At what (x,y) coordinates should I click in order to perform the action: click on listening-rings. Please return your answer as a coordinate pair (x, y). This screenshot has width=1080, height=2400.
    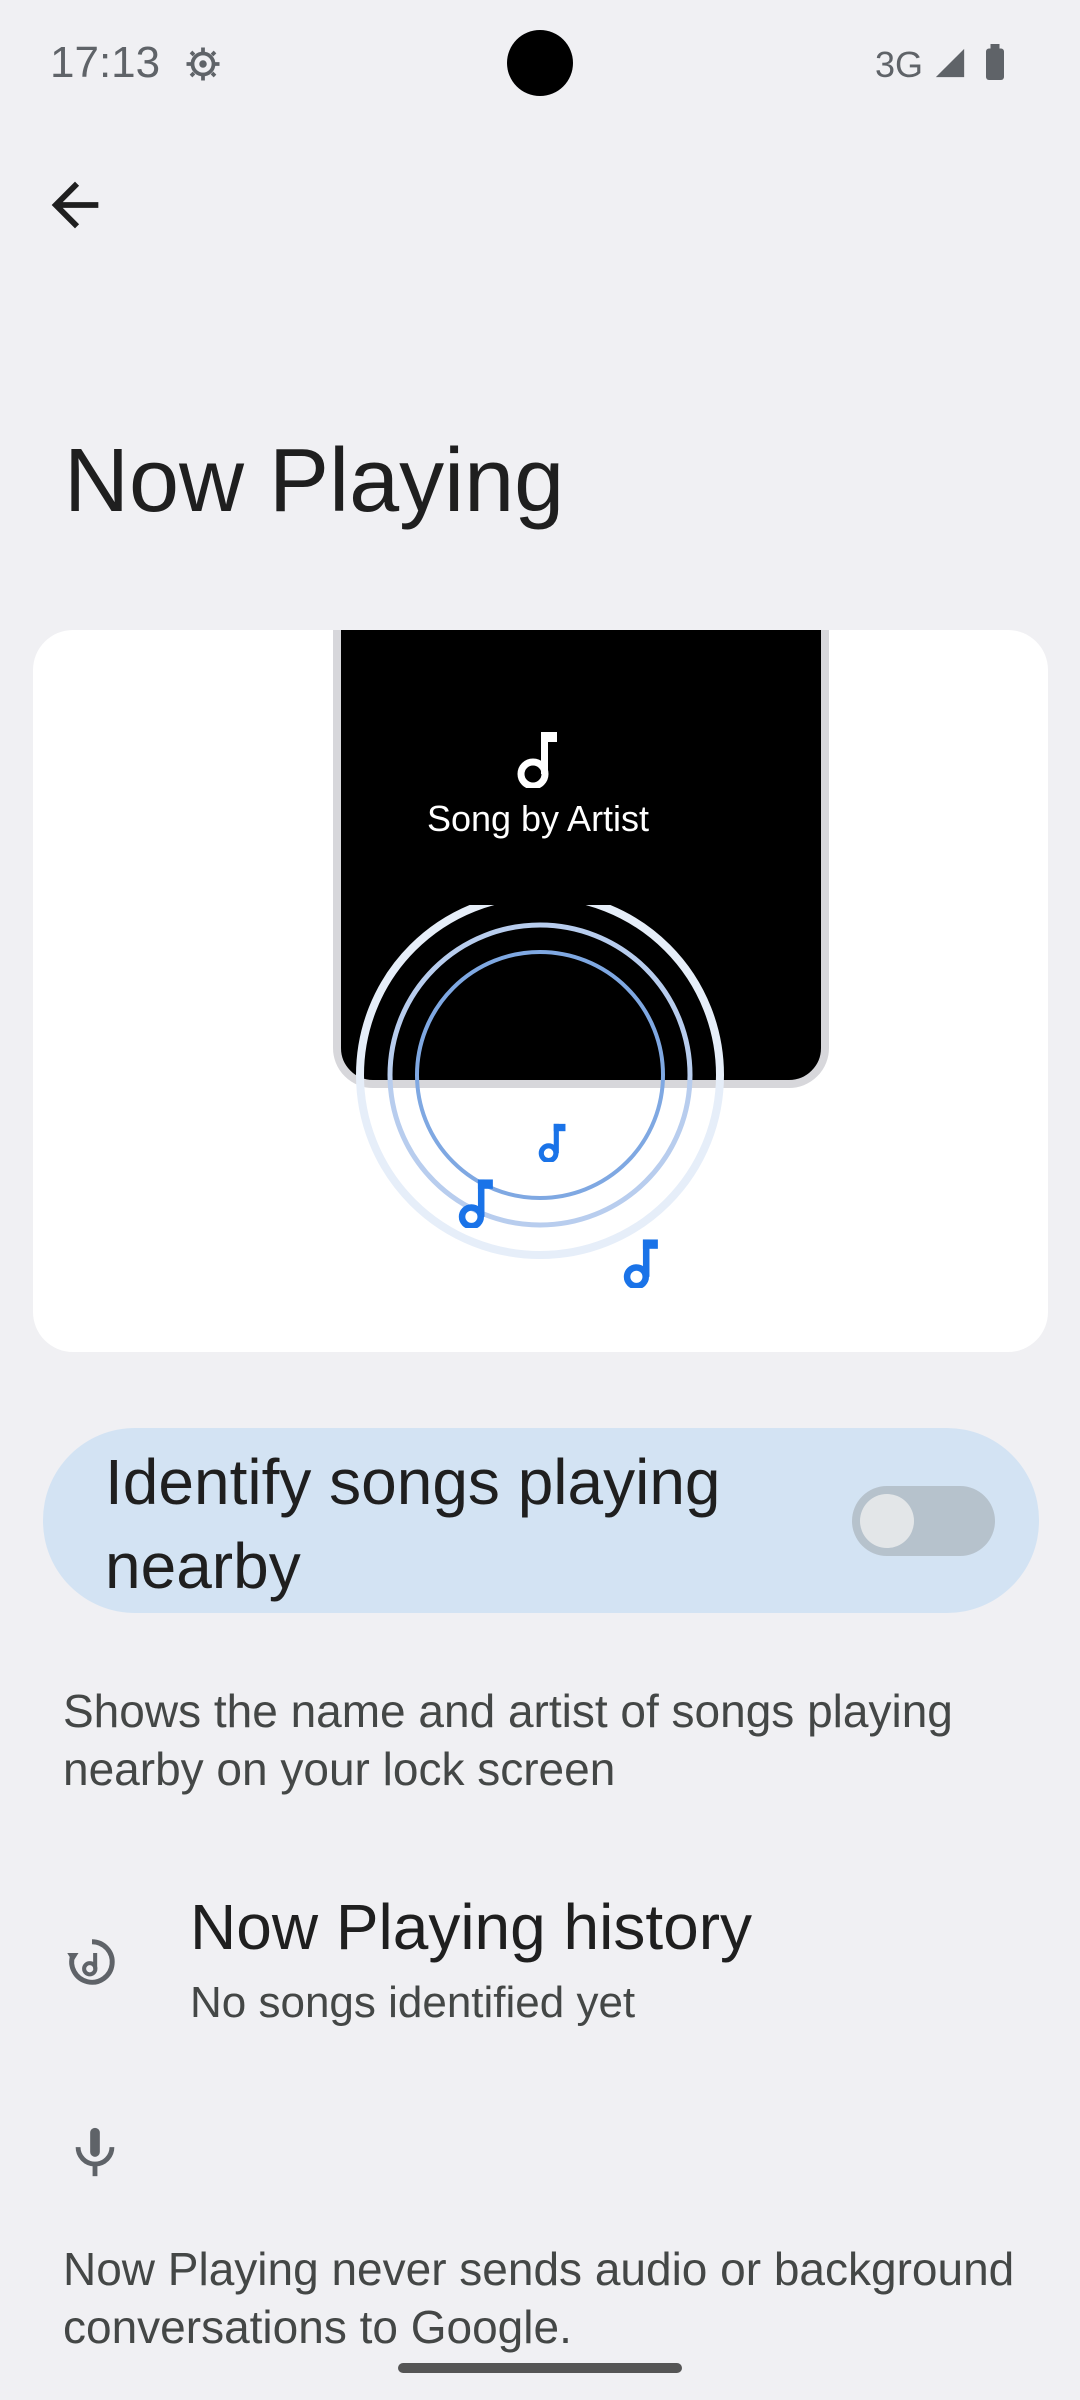
    Looking at the image, I should click on (540, 1082).